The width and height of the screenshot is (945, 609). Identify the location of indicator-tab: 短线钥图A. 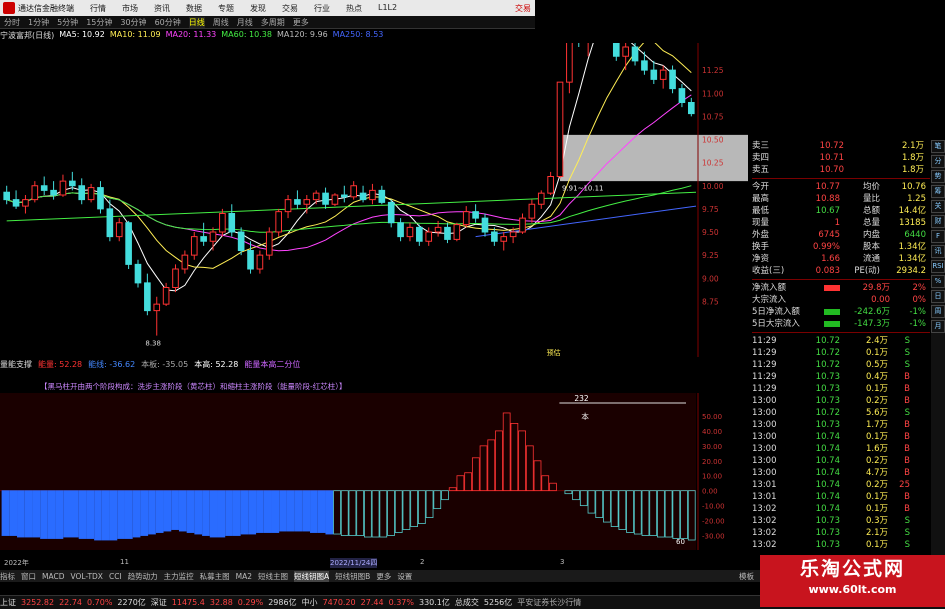
(312, 576).